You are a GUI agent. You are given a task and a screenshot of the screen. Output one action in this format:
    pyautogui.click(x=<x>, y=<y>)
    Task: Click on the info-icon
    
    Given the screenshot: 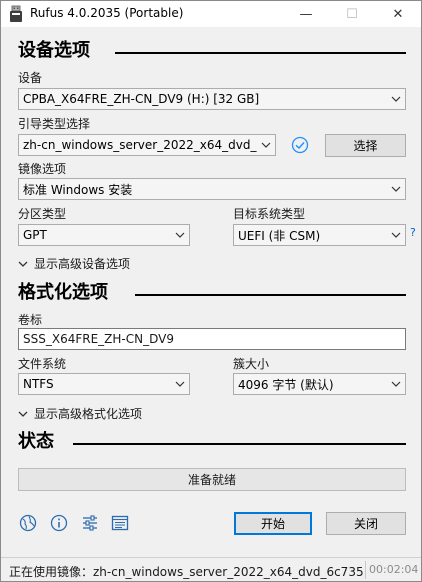 What is the action you would take?
    pyautogui.click(x=59, y=523)
    